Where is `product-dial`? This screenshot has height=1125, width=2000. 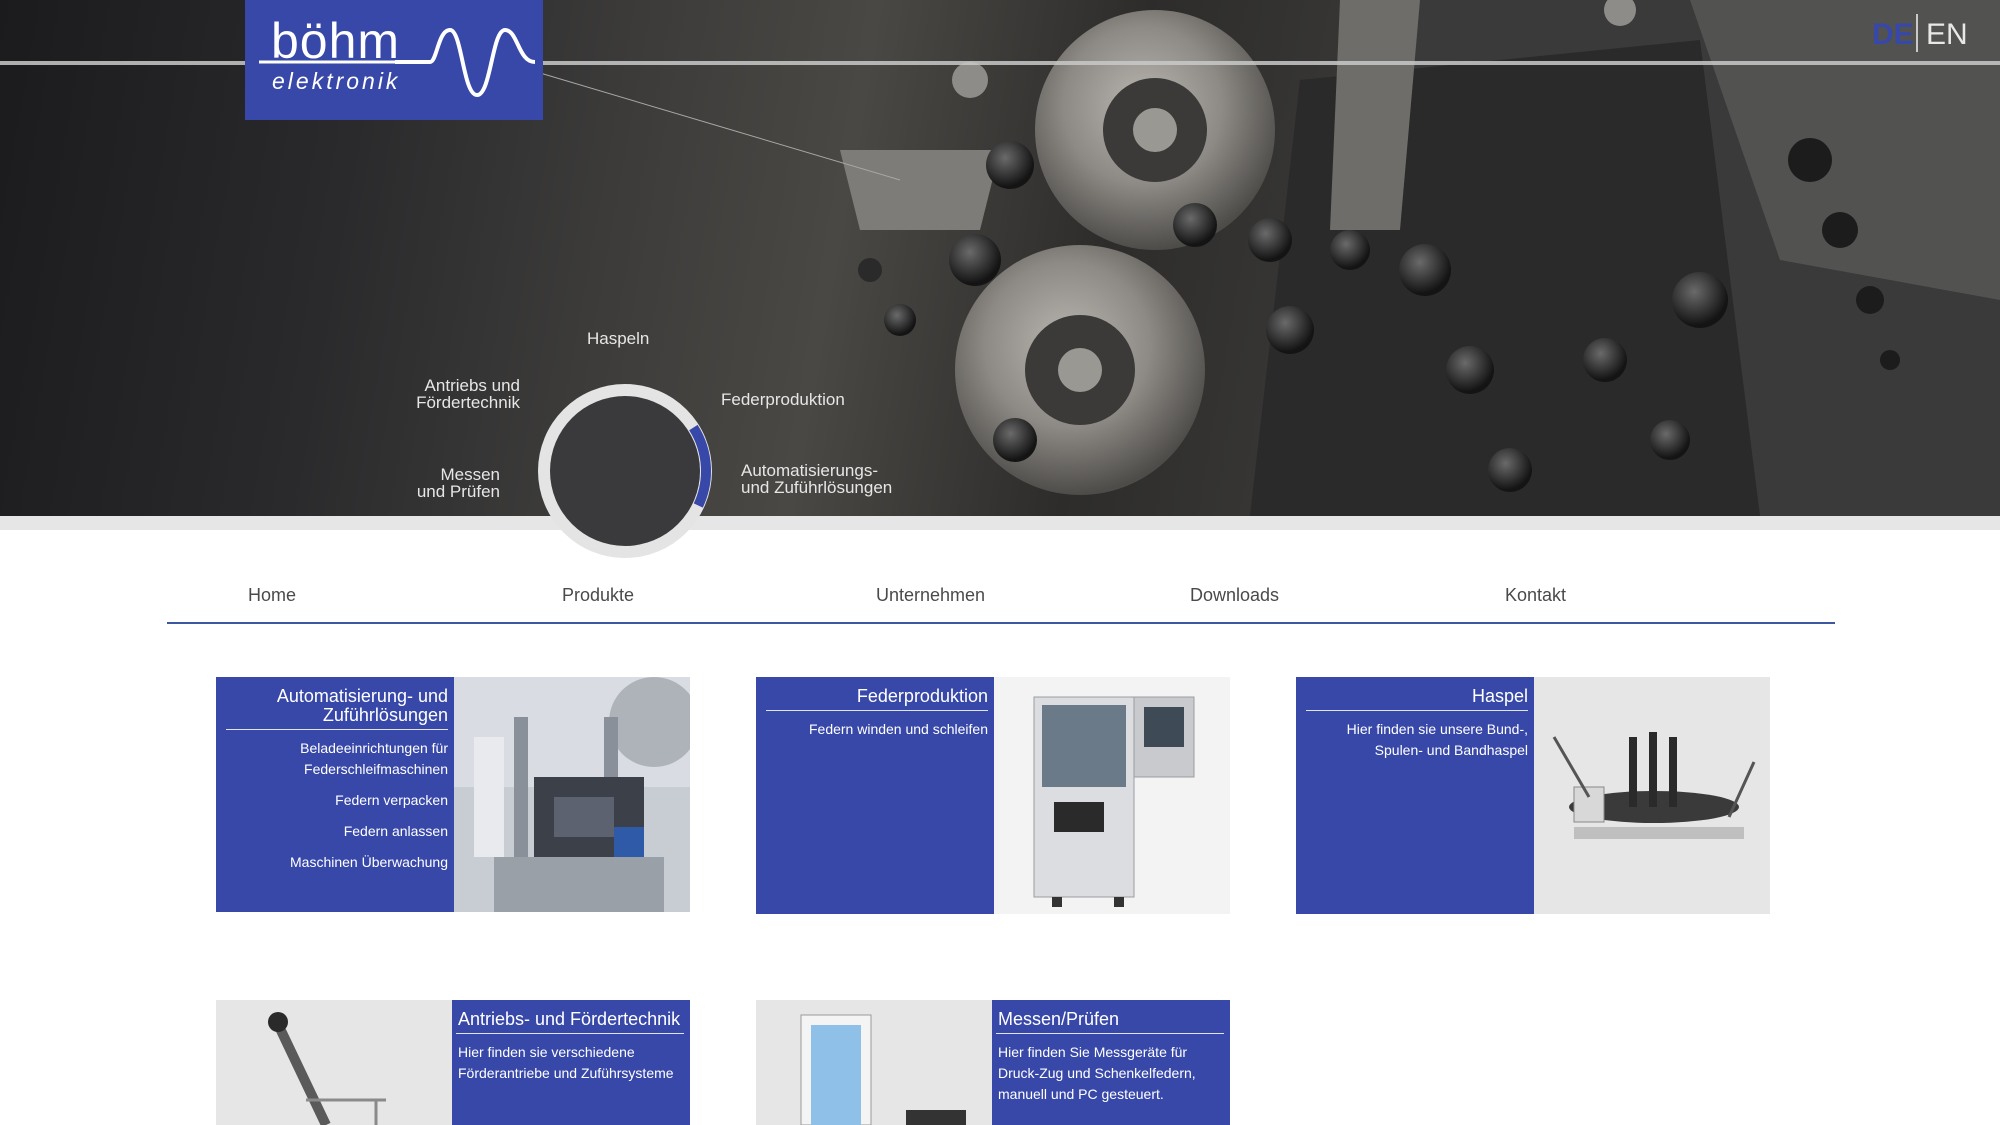
product-dial is located at coordinates (625, 471).